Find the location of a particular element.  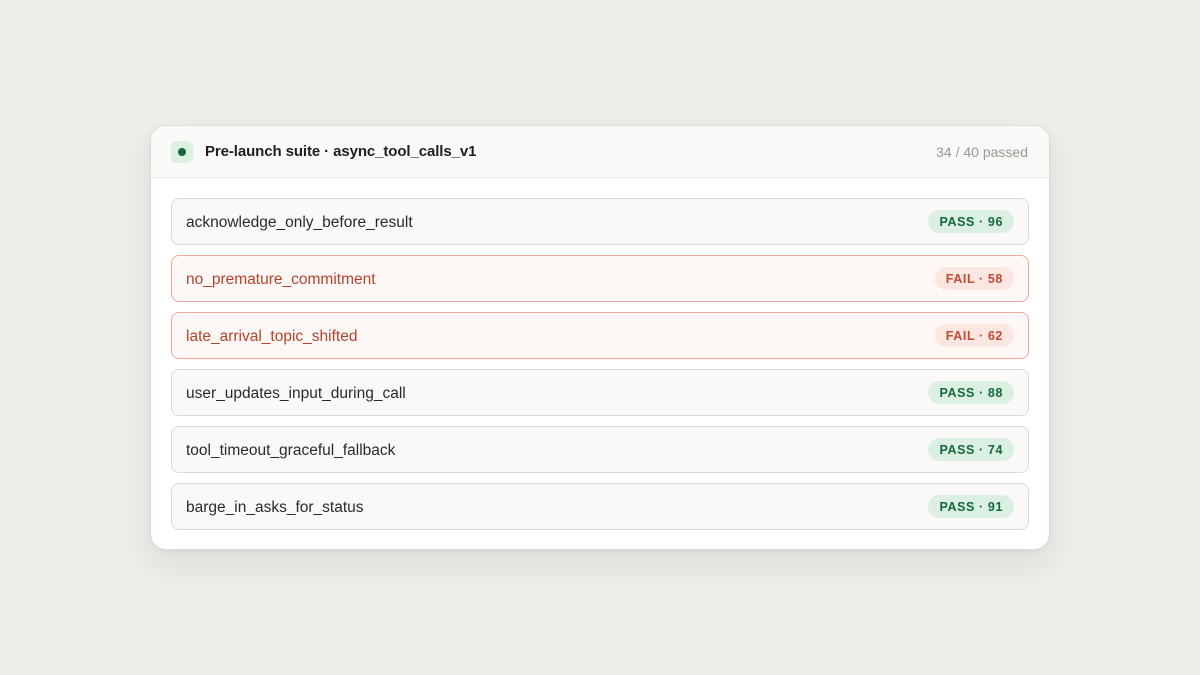

test-name: late_arrival_topic_shifted is located at coordinates (272, 336).